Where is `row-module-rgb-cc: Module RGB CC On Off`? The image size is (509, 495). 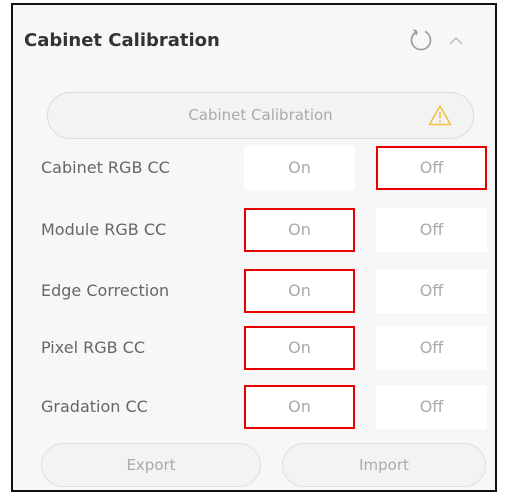
row-module-rgb-cc: Module RGB CC On Off is located at coordinates (264, 230).